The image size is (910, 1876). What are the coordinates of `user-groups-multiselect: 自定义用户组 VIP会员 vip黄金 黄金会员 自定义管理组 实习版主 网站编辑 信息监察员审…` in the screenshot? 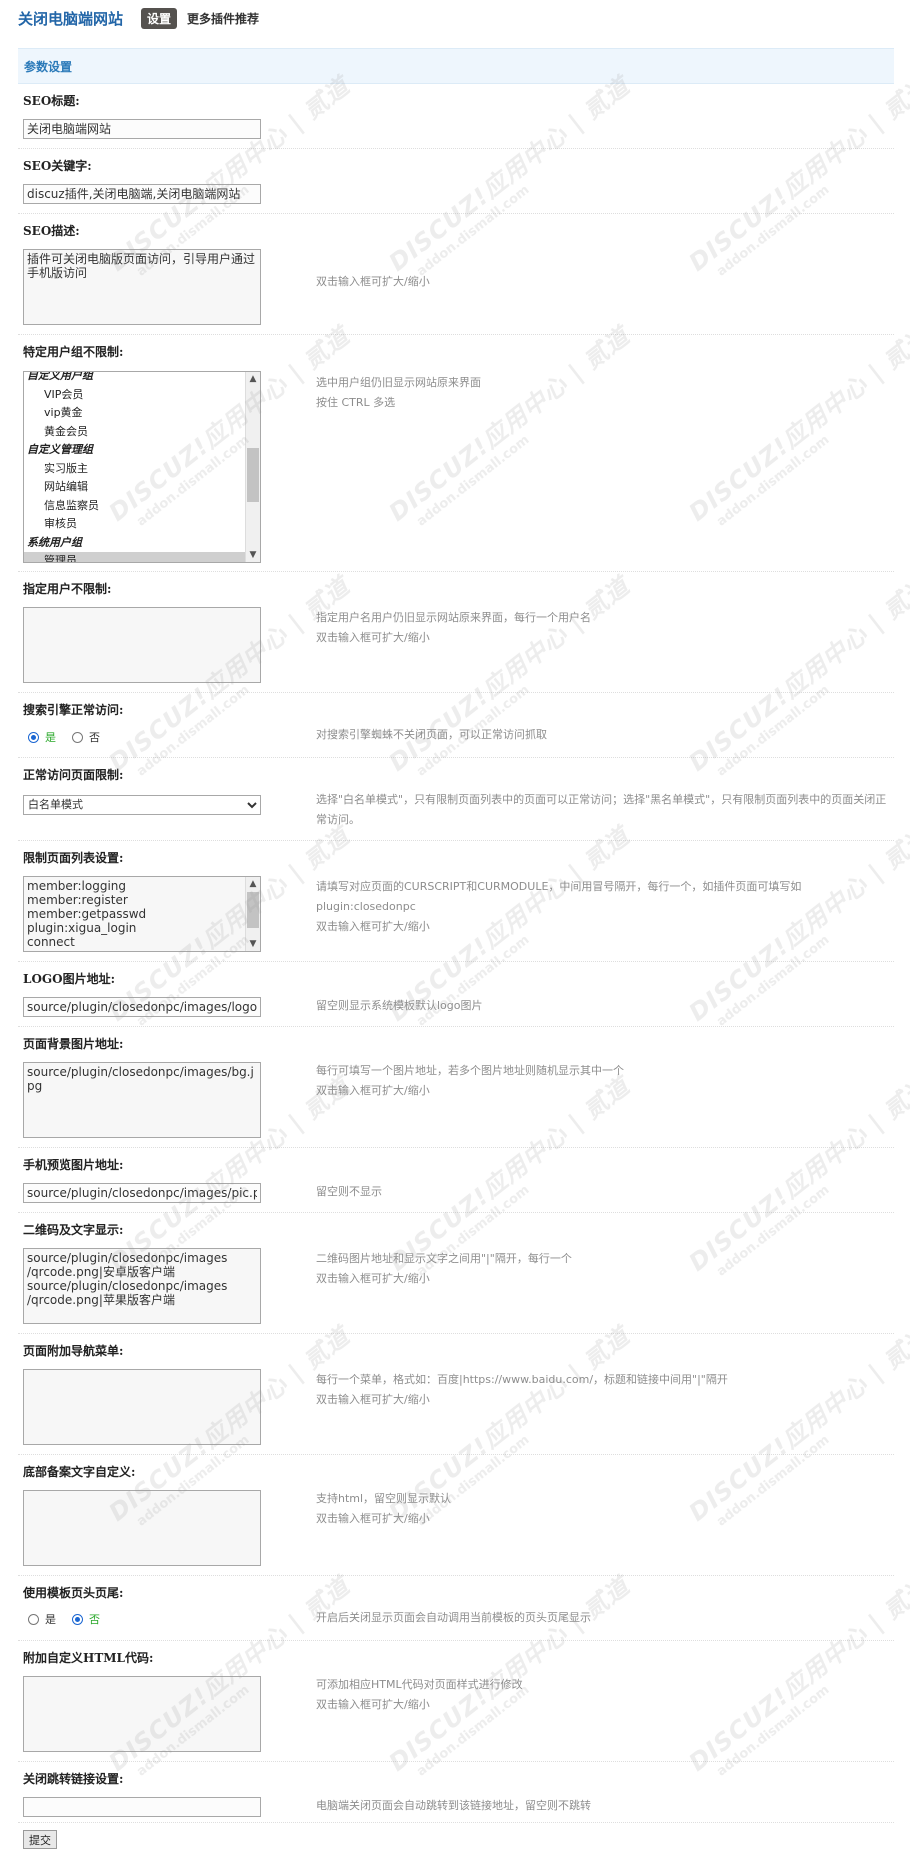 It's located at (142, 467).